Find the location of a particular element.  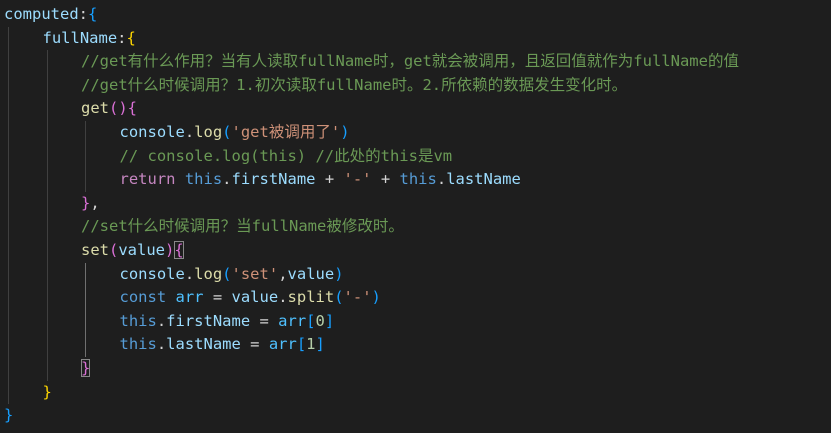

code-token: , is located at coordinates (95, 202).